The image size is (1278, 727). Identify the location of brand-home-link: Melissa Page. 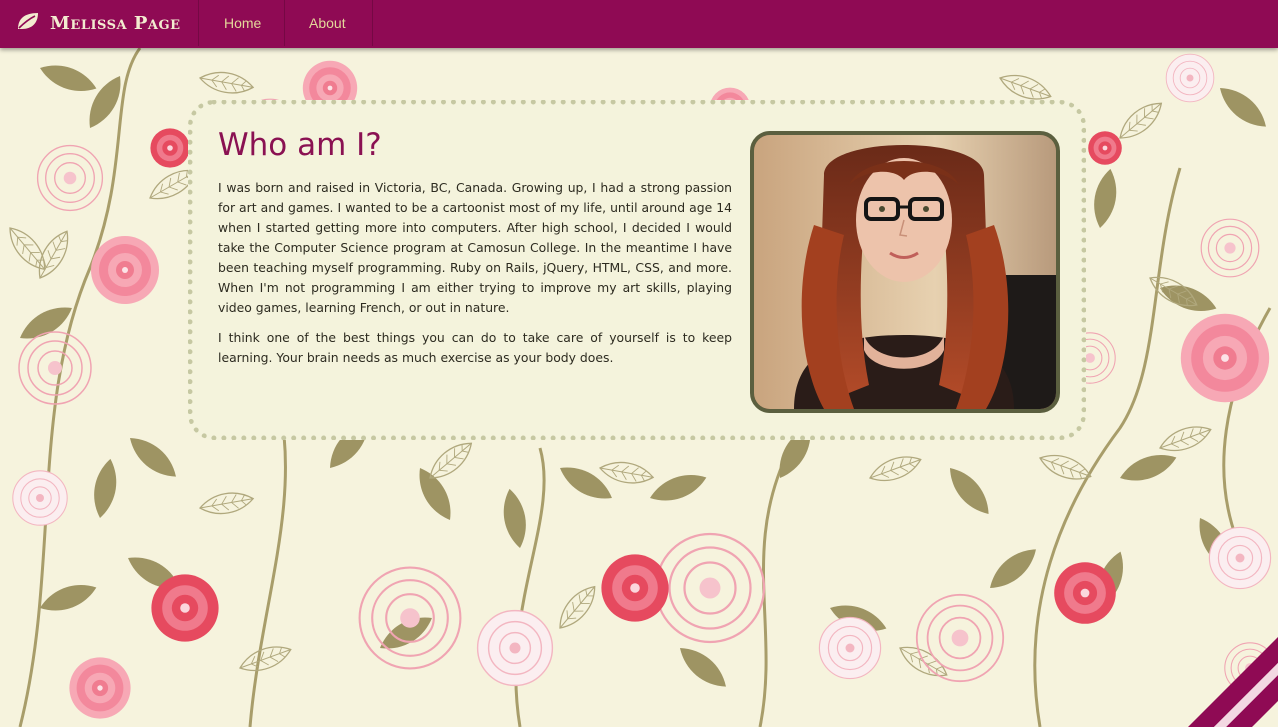
(98, 23).